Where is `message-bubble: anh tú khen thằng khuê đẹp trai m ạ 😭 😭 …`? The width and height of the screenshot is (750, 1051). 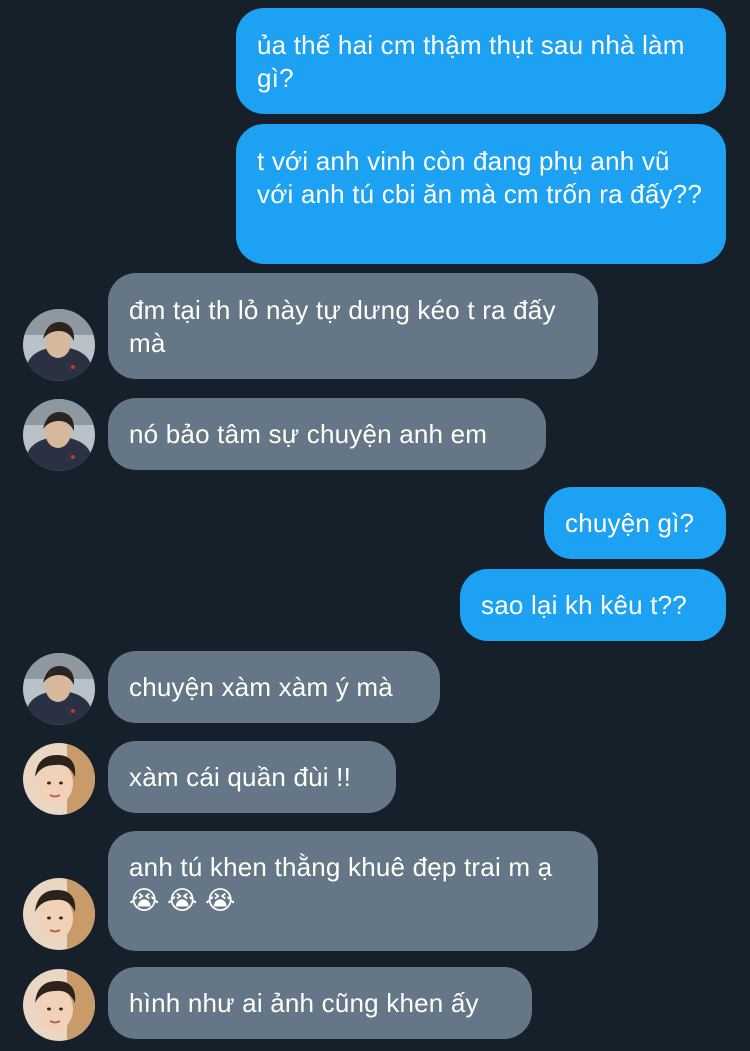
message-bubble: anh tú khen thằng khuê đẹp trai m ạ 😭 😭 … is located at coordinates (353, 891).